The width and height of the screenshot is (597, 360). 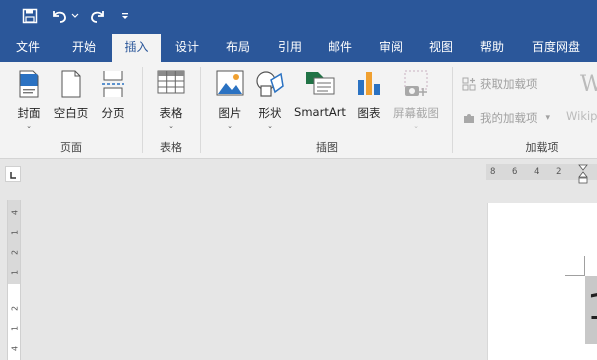 I want to click on screenshot-button: 屏幕截图 ⌄, so click(x=416, y=97).